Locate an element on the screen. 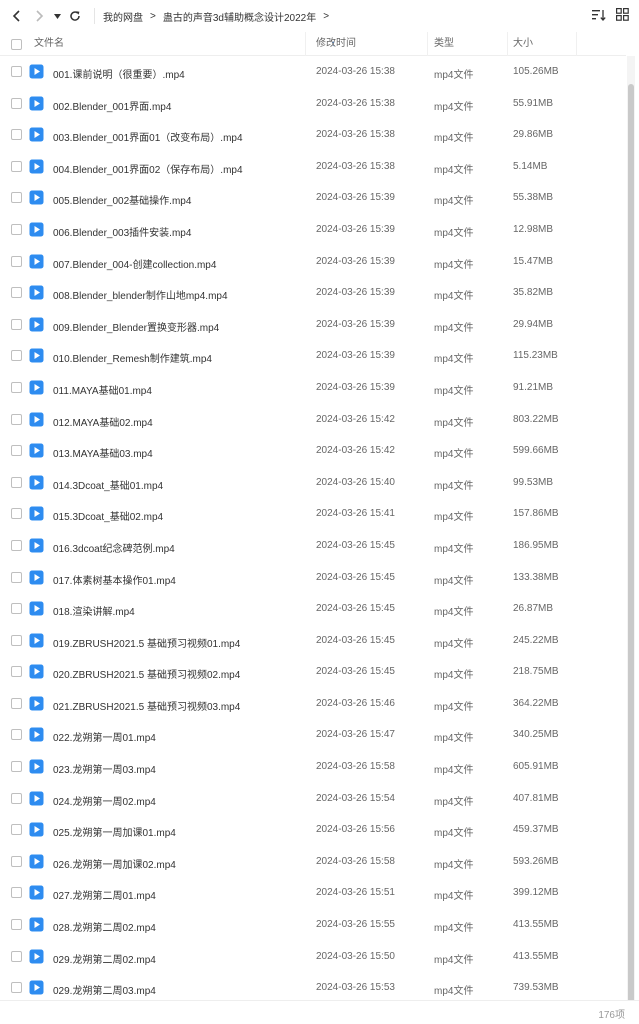  file-name: 026.龙朔第一周加课02.mp4 is located at coordinates (178, 863).